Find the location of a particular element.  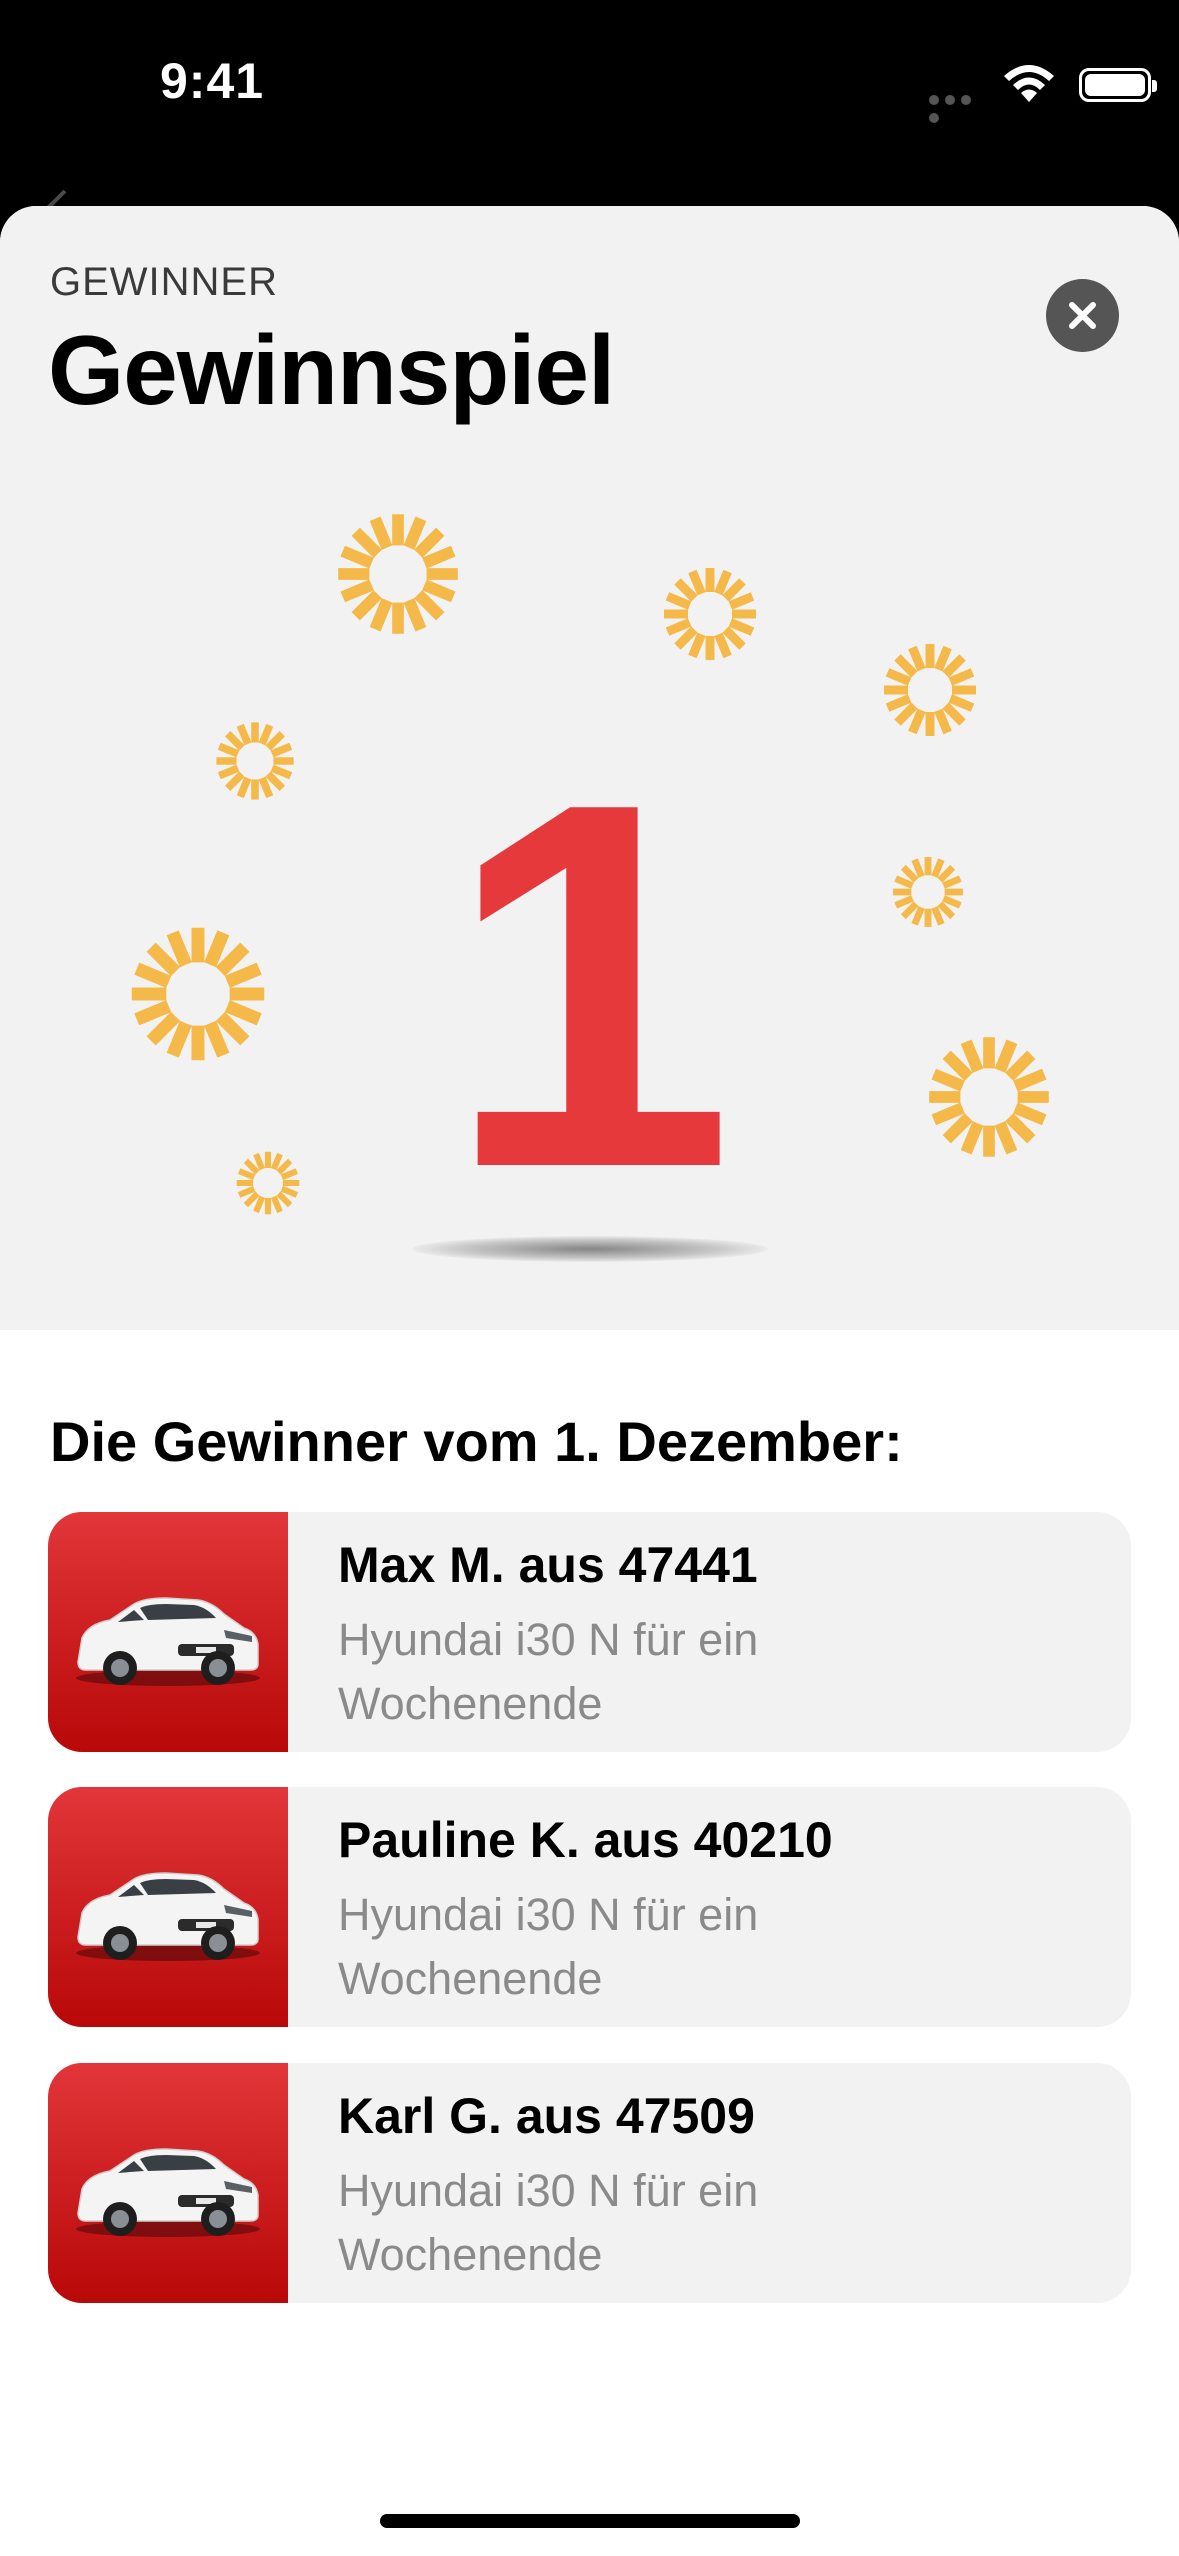

close-icon is located at coordinates (1082, 315).